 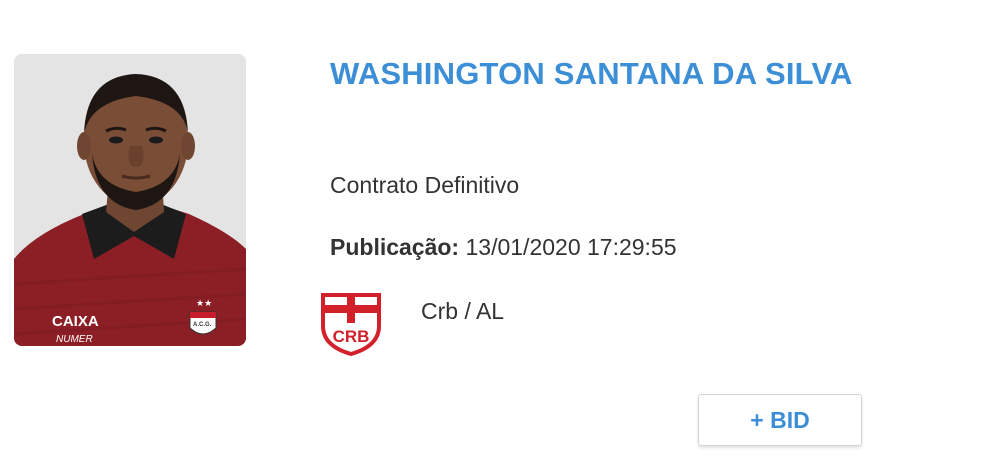 I want to click on jersey-sub-sponsor: NUMER, so click(x=74, y=339).